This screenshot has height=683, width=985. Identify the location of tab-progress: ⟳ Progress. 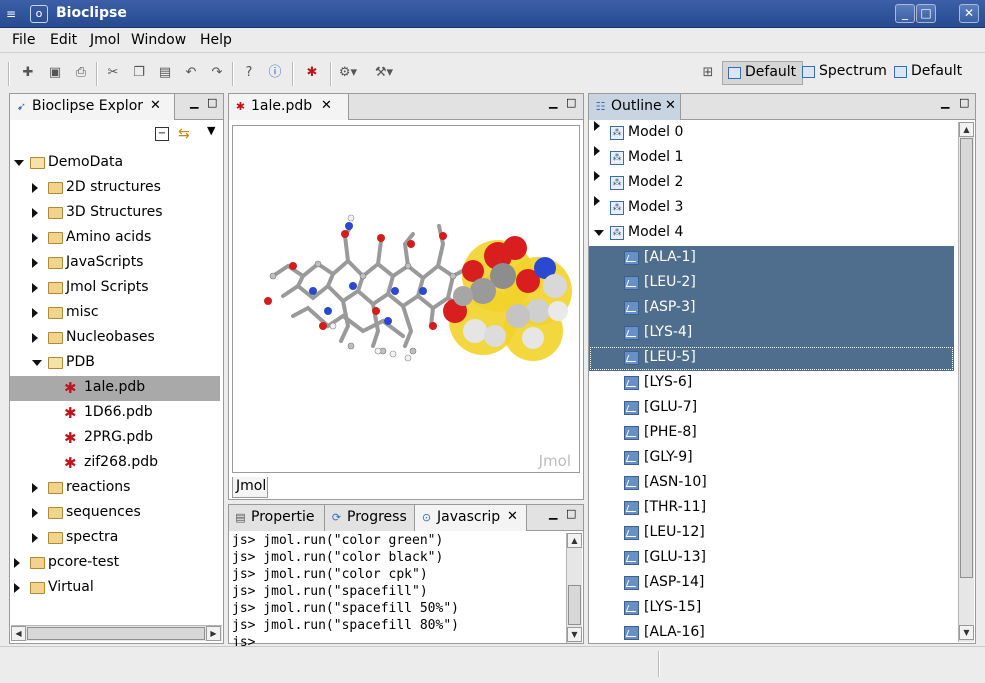
(370, 518).